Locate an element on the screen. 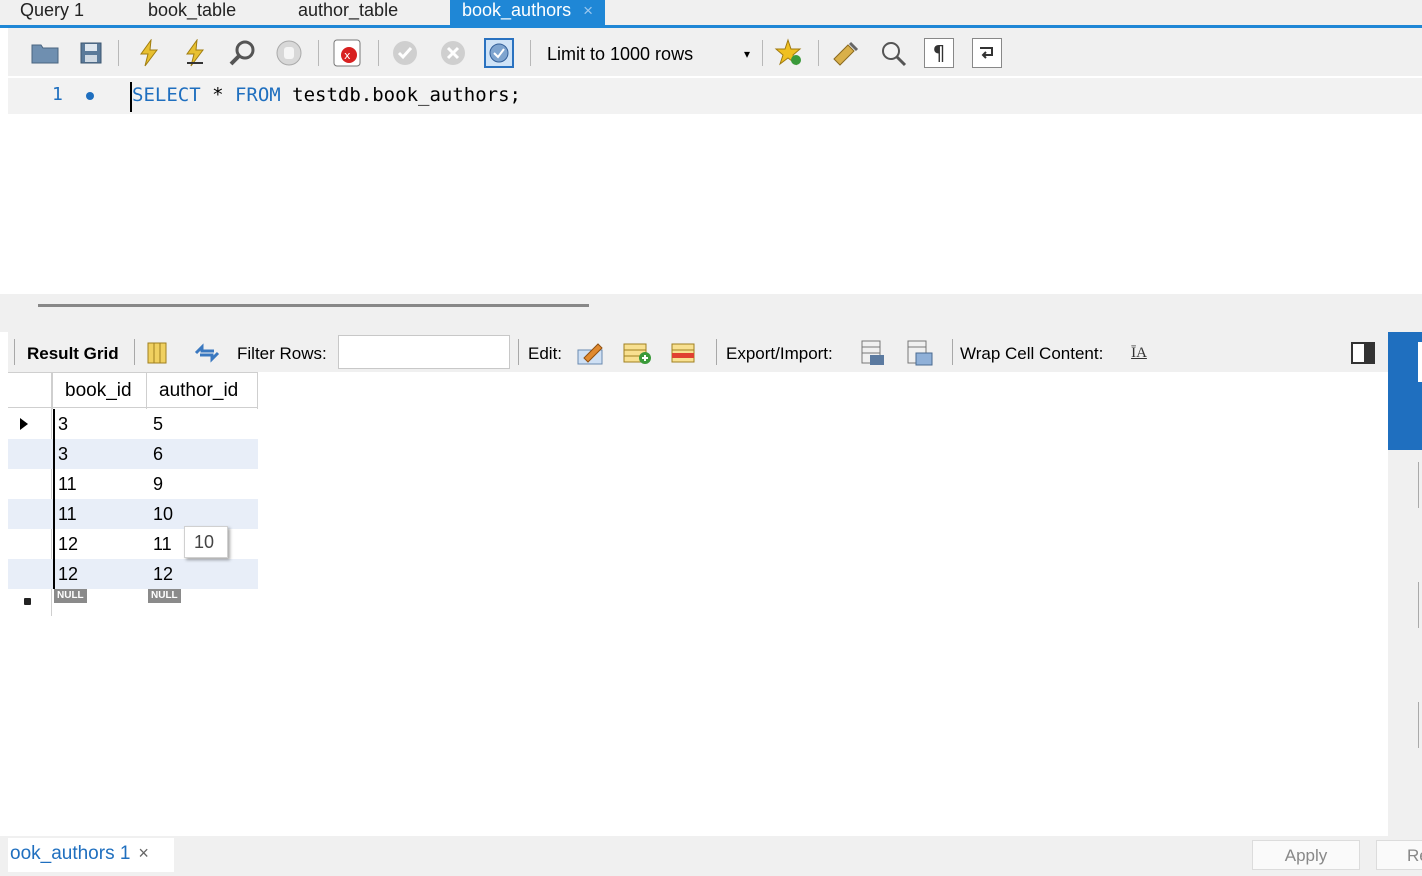  current-row-icon is located at coordinates (24, 424).